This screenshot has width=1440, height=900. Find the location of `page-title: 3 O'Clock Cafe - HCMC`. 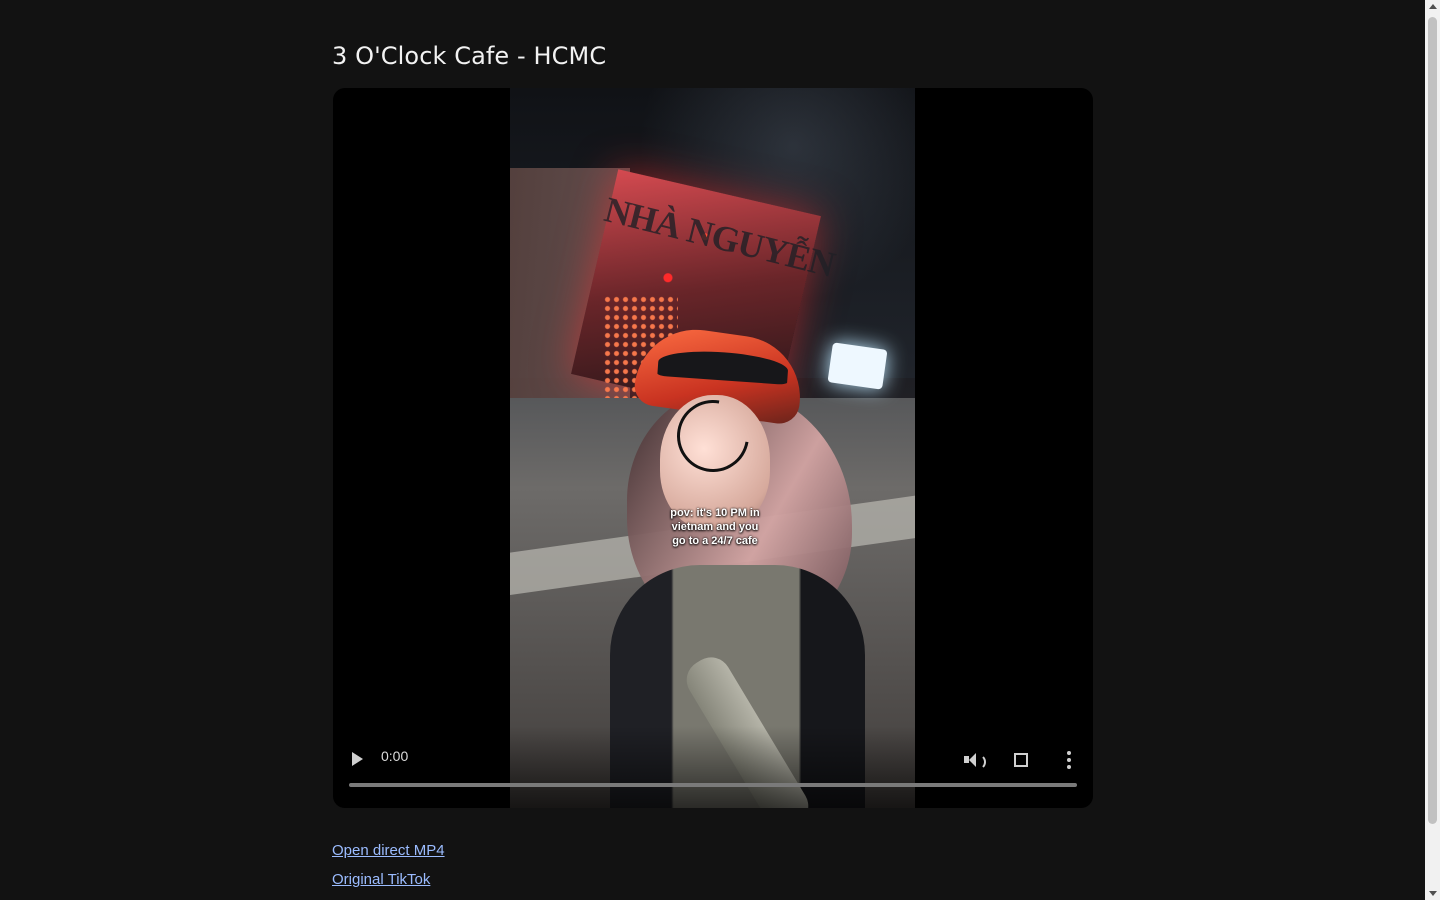

page-title: 3 O'Clock Cafe - HCMC is located at coordinates (469, 56).